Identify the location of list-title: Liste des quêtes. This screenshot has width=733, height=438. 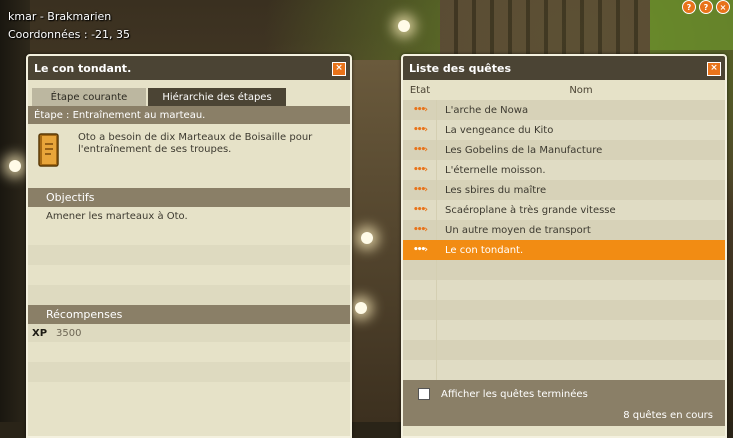
(460, 68).